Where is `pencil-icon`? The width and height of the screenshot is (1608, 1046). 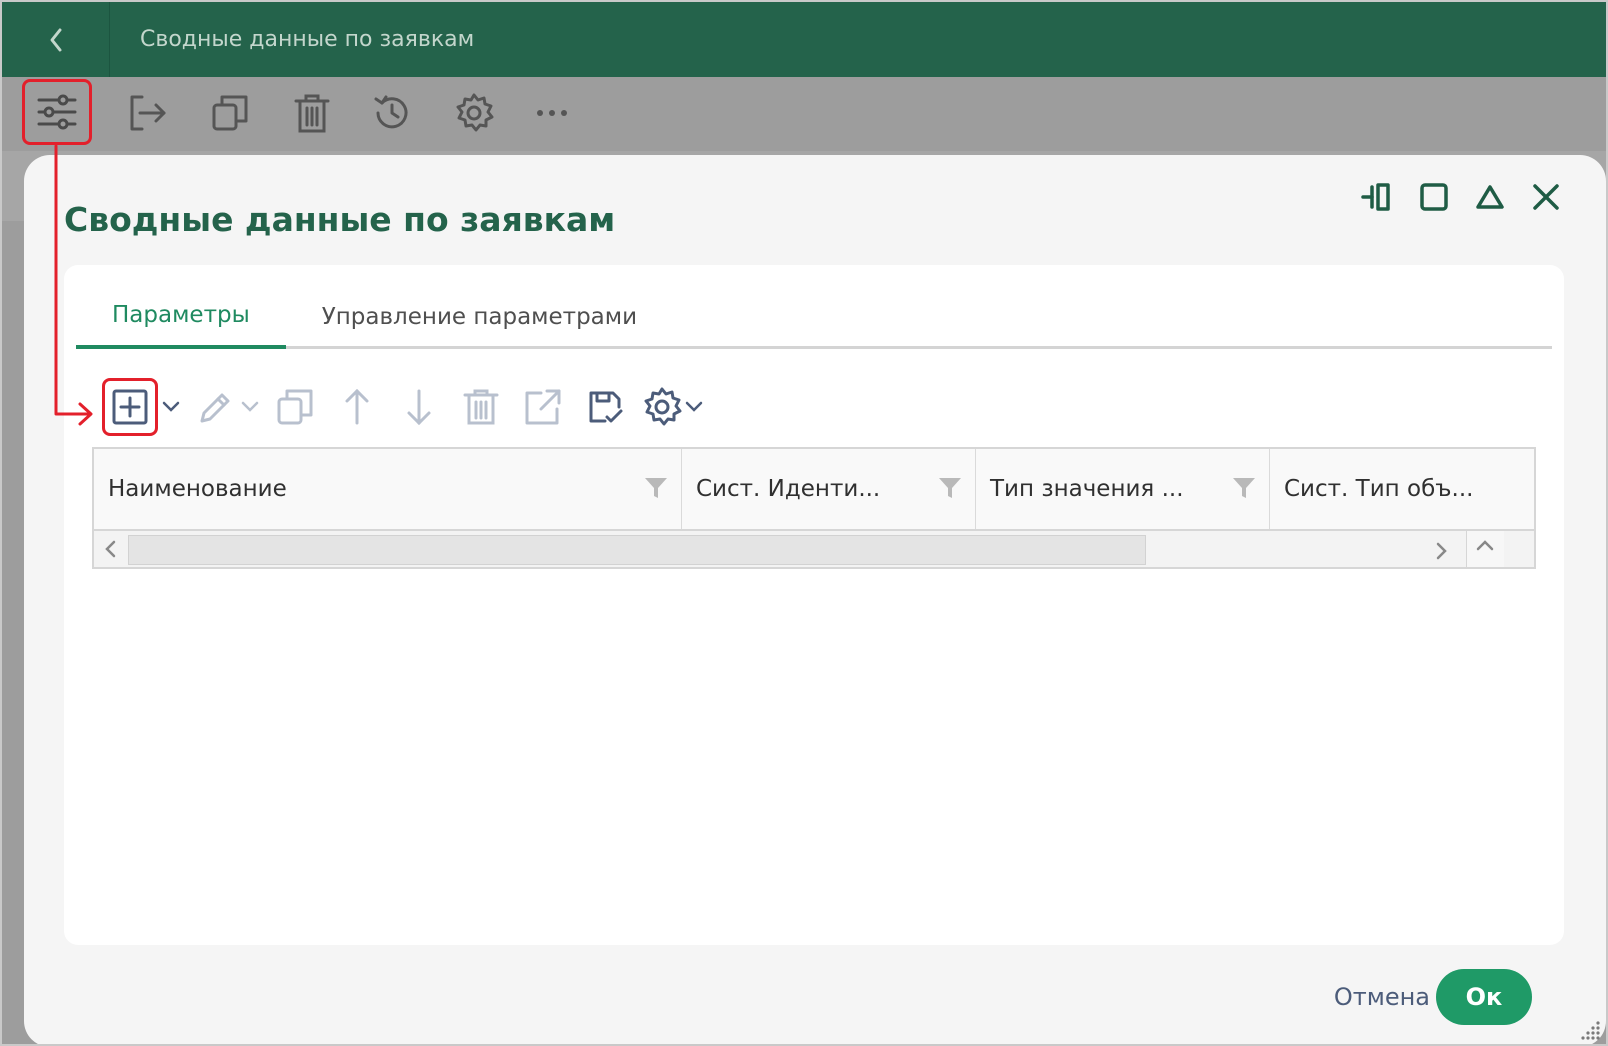
pencil-icon is located at coordinates (215, 408).